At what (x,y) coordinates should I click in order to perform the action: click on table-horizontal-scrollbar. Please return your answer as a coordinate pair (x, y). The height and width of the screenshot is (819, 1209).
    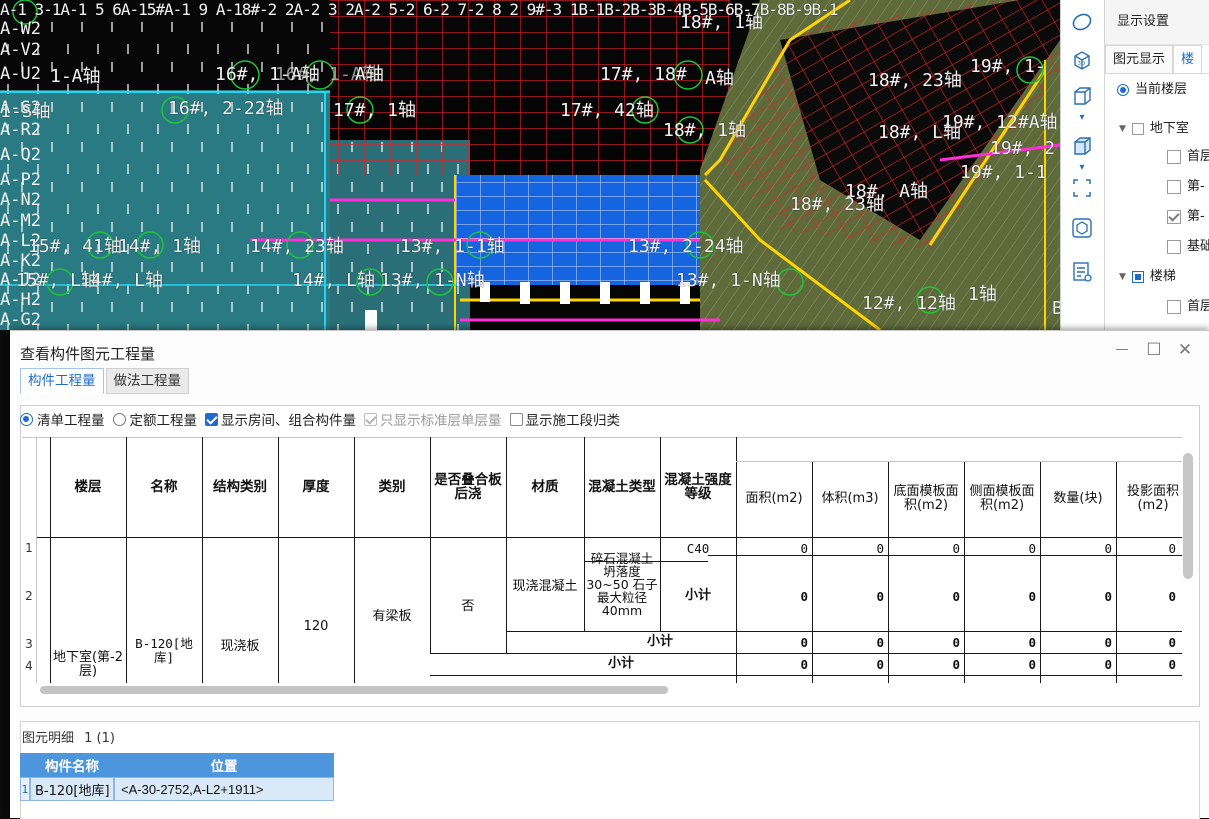
    Looking at the image, I should click on (613, 690).